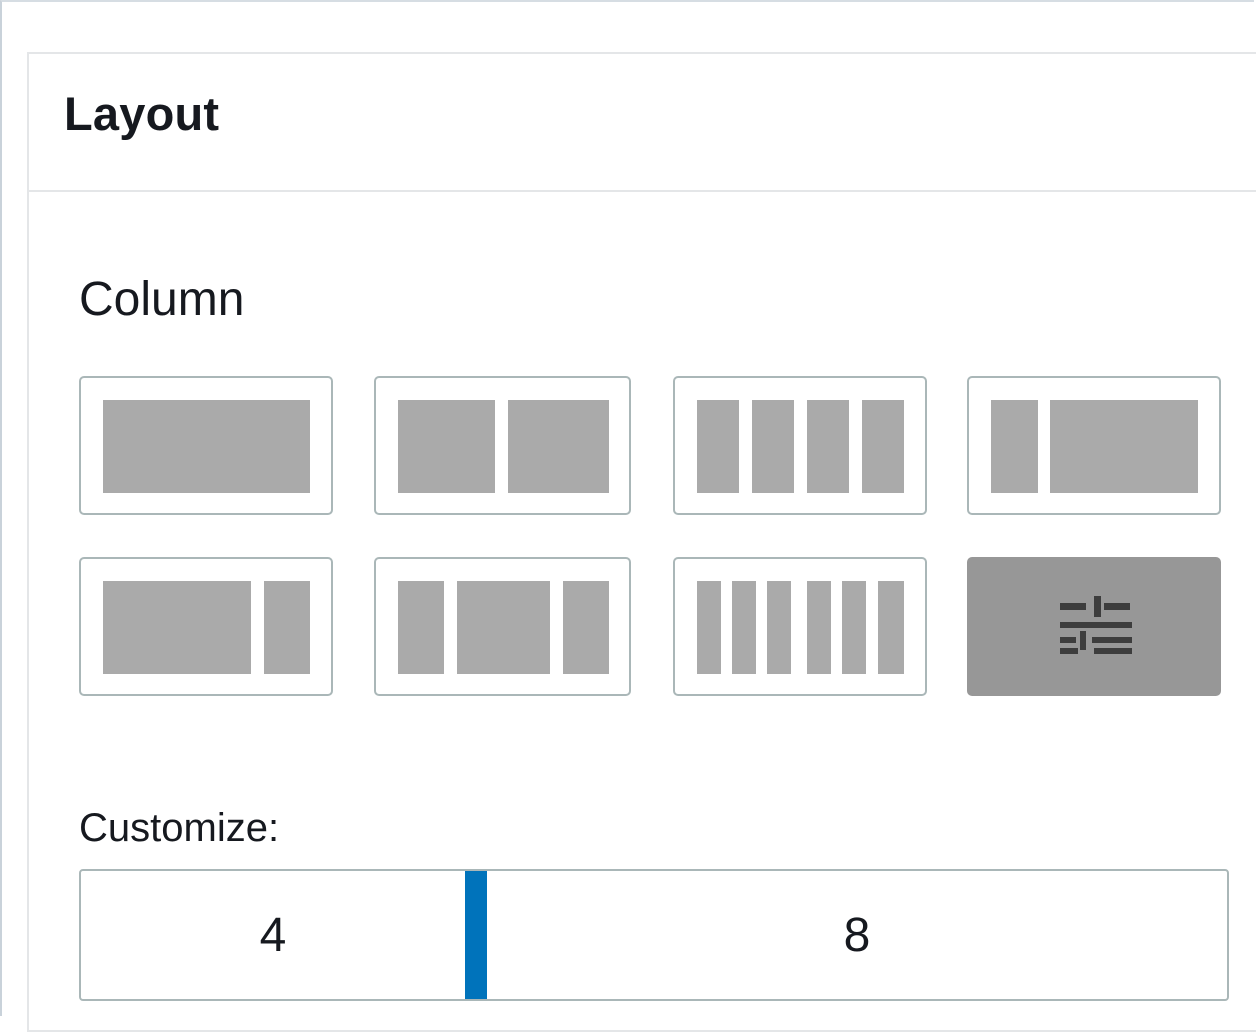 The height and width of the screenshot is (1032, 1256). What do you see at coordinates (273, 935) in the screenshot?
I see `left-column-width: 4` at bounding box center [273, 935].